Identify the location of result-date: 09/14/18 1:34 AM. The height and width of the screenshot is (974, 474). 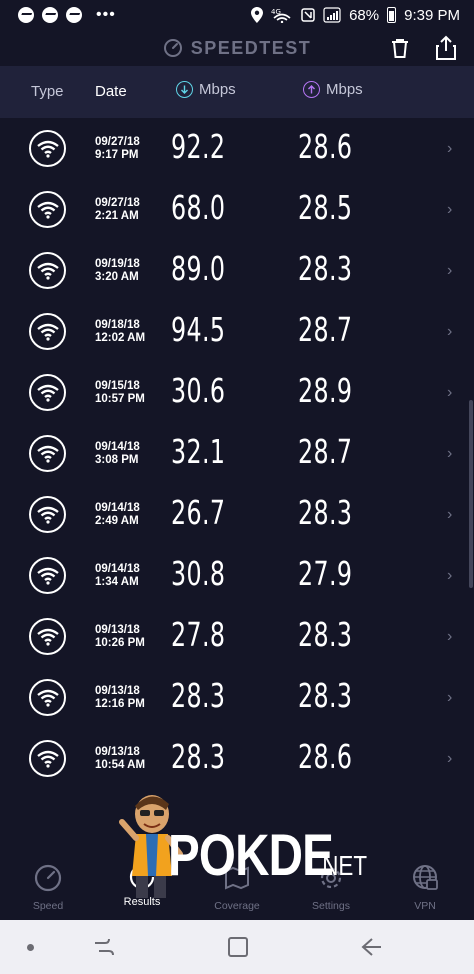
(117, 576).